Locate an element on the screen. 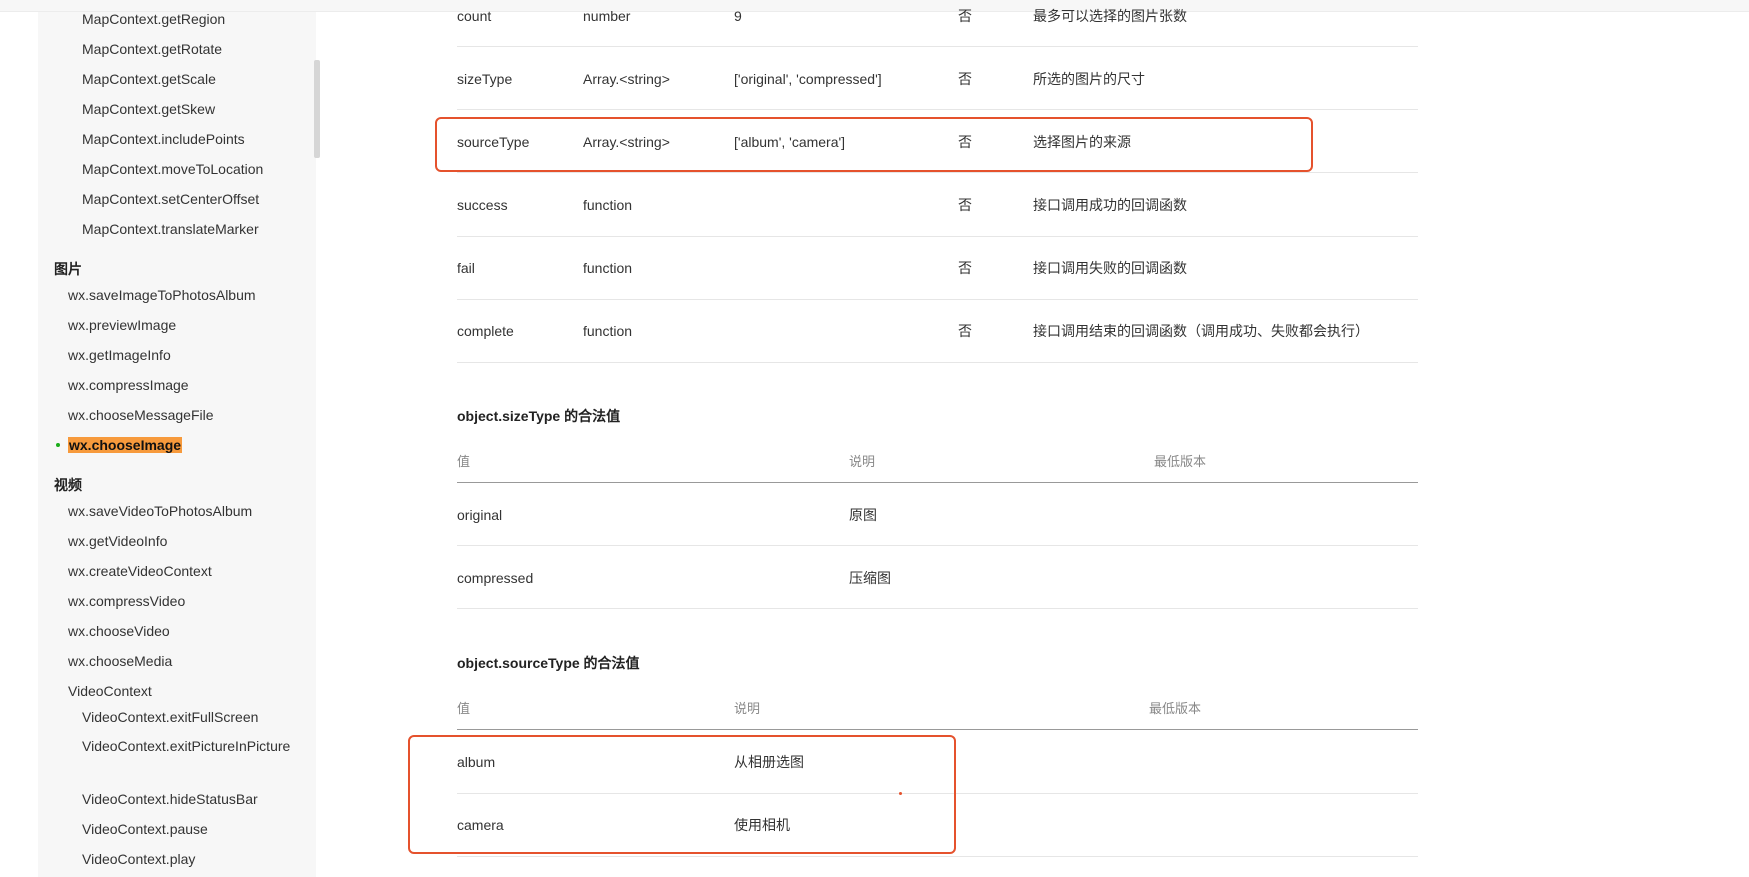  sidebar-item-videocontext-exitpictureinpicture: VideoContext.exitPictureInPicture is located at coordinates (186, 746).